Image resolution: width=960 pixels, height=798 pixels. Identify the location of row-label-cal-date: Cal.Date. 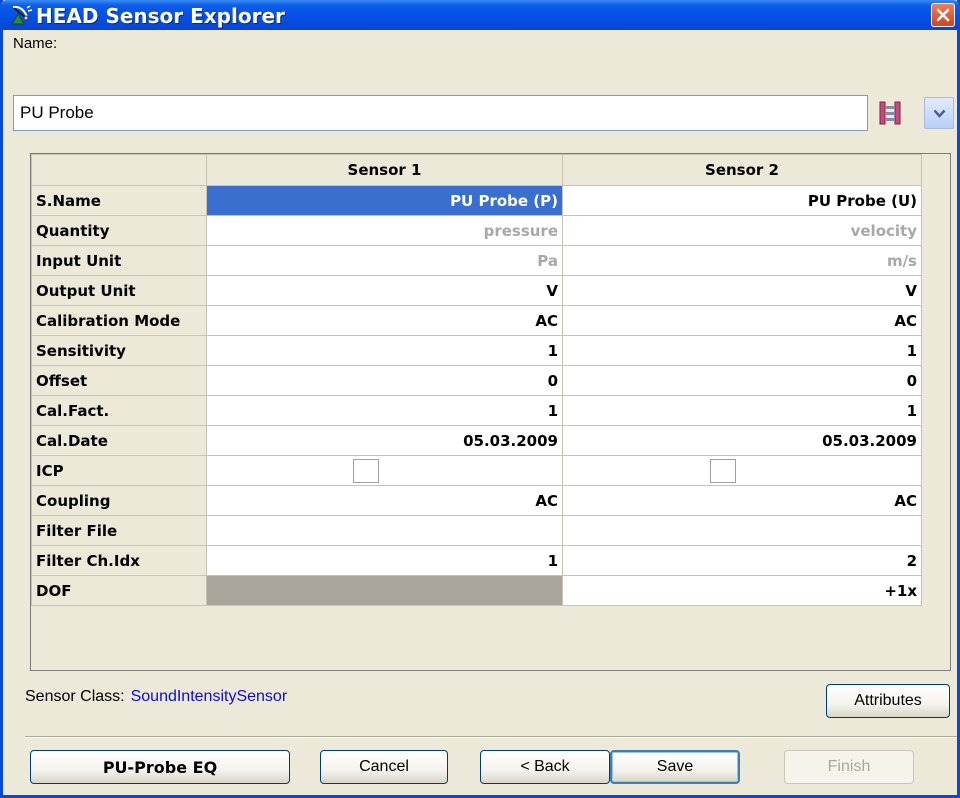
(119, 440).